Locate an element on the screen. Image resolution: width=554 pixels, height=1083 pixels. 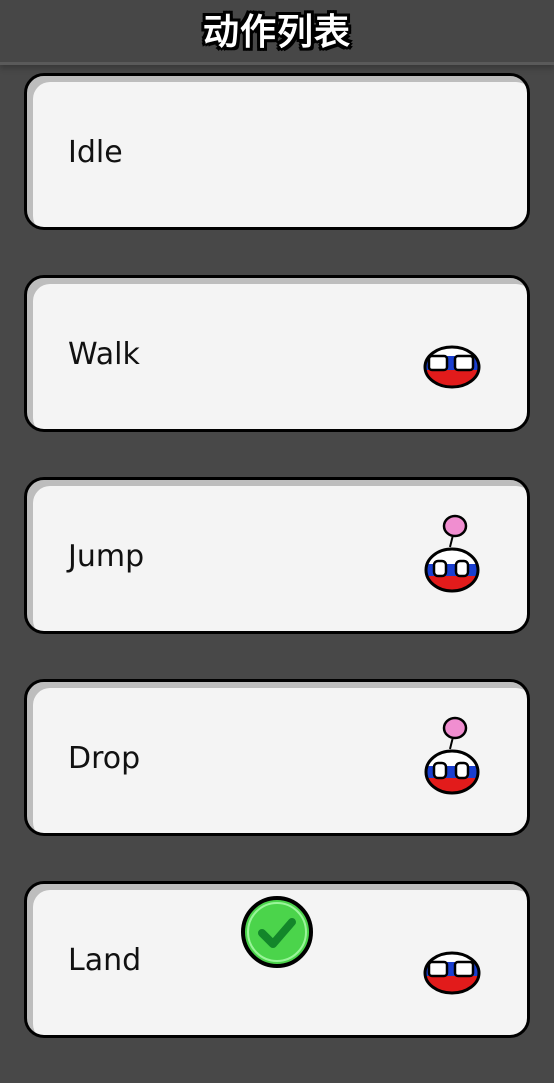
page-title: 动作列表 is located at coordinates (276, 32).